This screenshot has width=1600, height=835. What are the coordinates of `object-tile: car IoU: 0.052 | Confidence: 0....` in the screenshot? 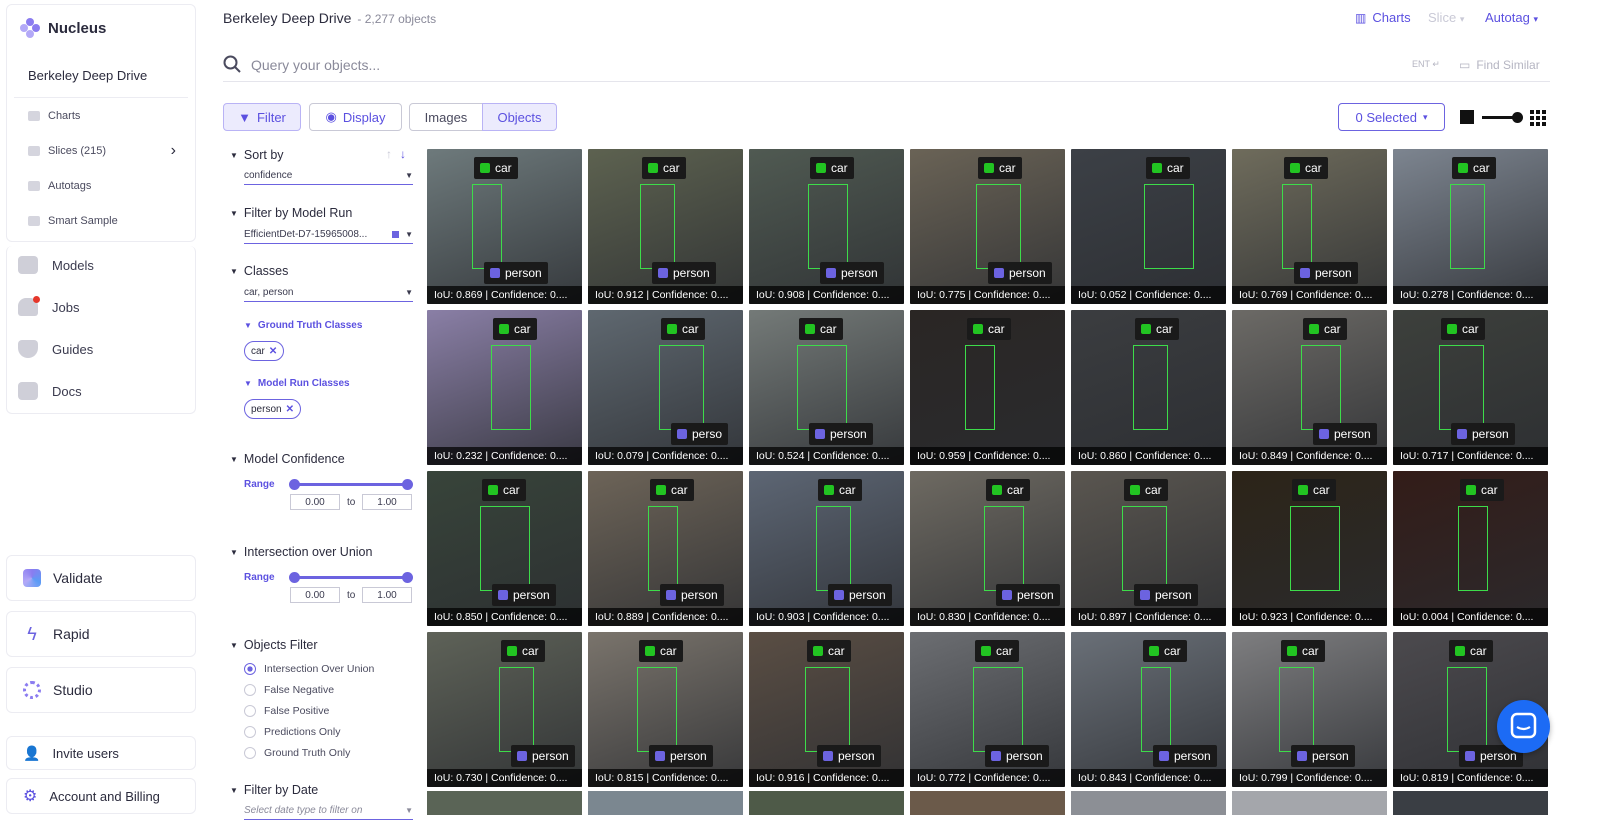 It's located at (1148, 226).